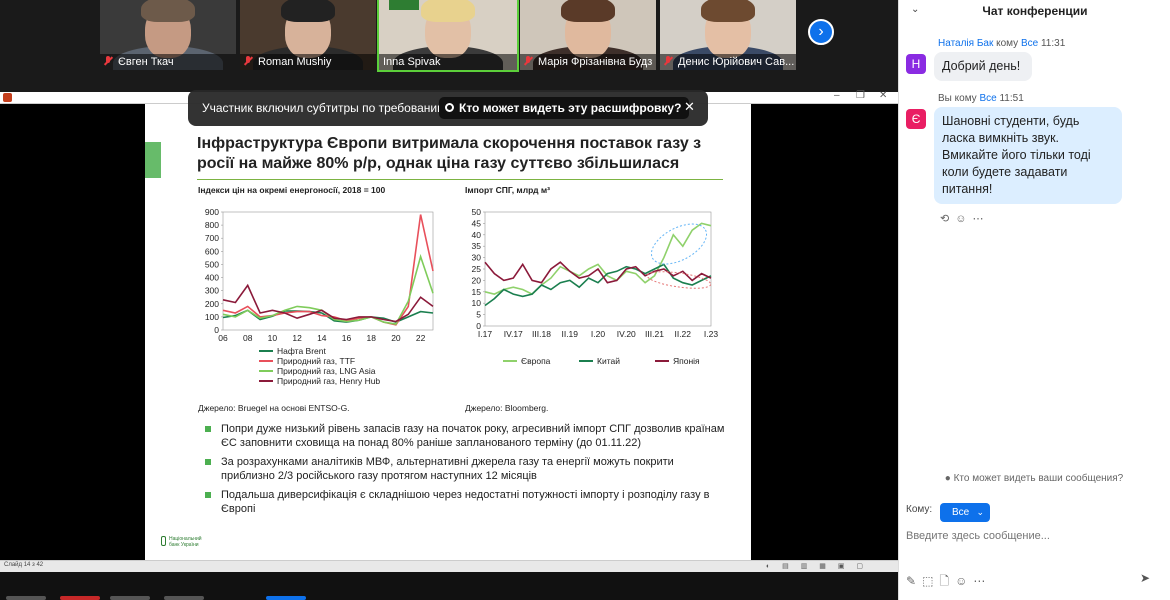 This screenshot has height=600, width=1170. Describe the element at coordinates (689, 107) in the screenshot. I see `close-icon: ✕` at that location.